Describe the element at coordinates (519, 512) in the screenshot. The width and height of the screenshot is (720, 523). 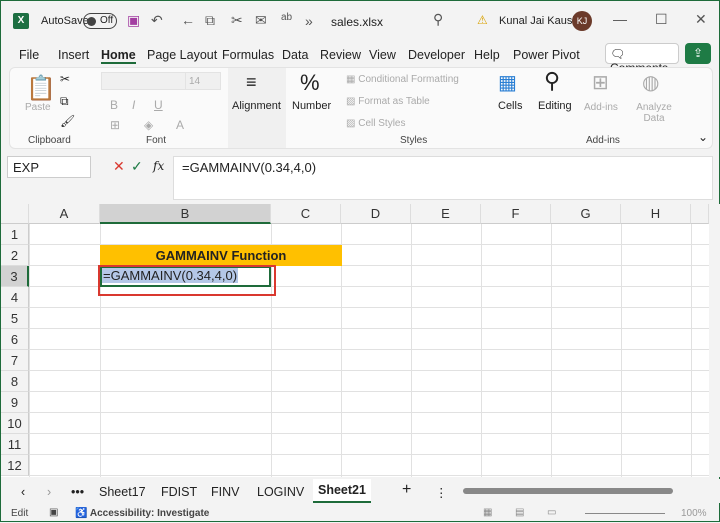
I see `page-layout-view-icon: ▤` at that location.